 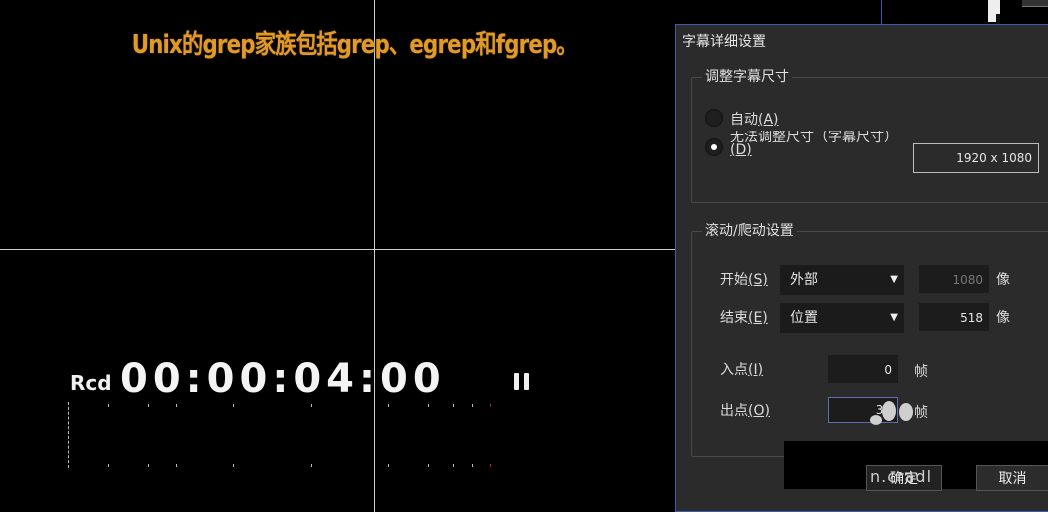 What do you see at coordinates (283, 436) in the screenshot?
I see `timeline-ruler` at bounding box center [283, 436].